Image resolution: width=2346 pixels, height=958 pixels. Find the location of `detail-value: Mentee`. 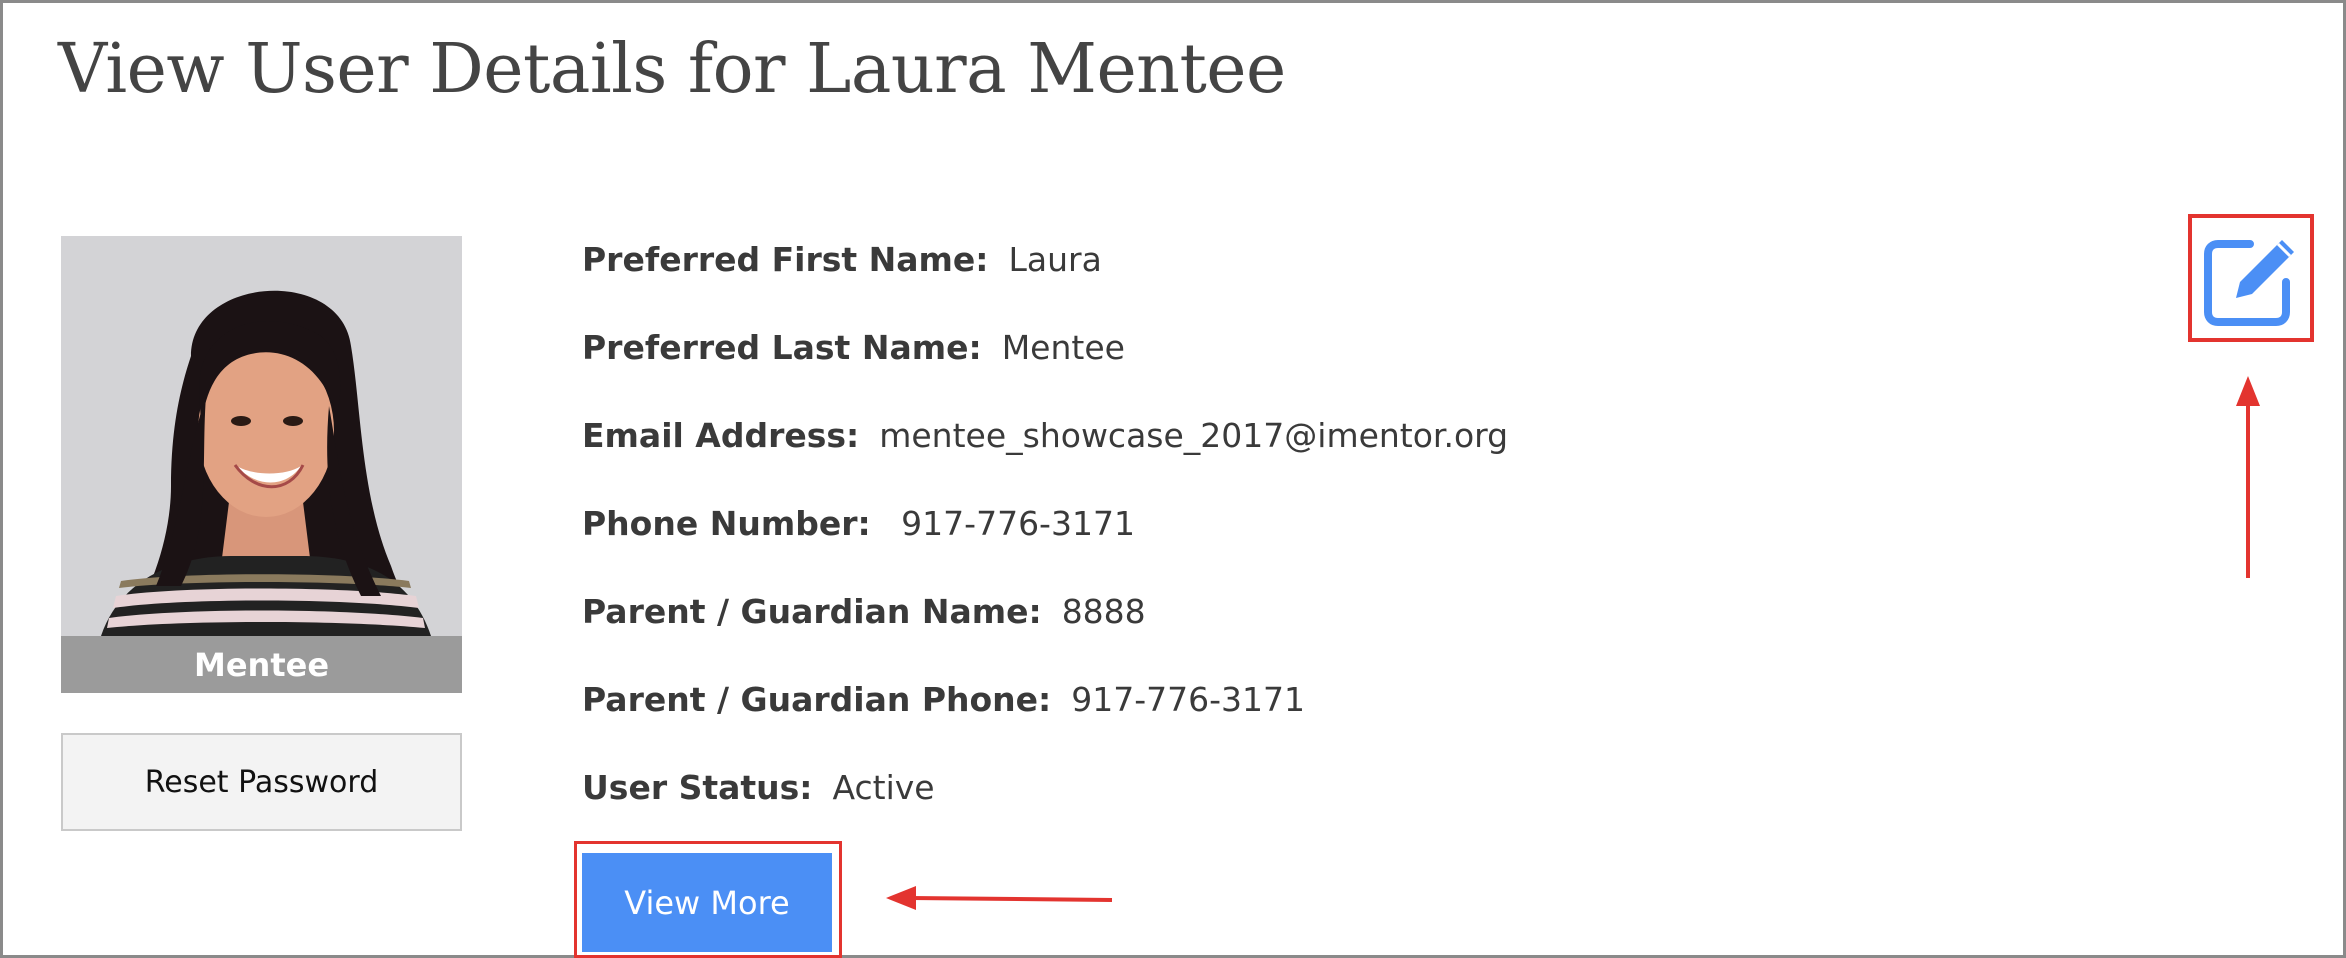

detail-value: Mentee is located at coordinates (1063, 347).